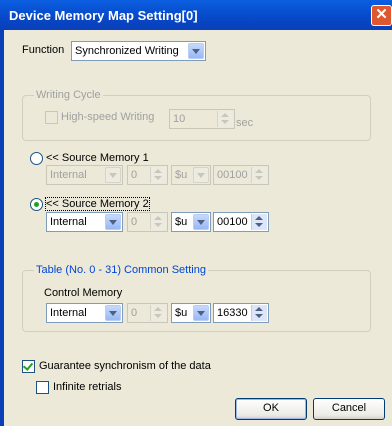  What do you see at coordinates (232, 222) in the screenshot?
I see `source2-address-value: 00100` at bounding box center [232, 222].